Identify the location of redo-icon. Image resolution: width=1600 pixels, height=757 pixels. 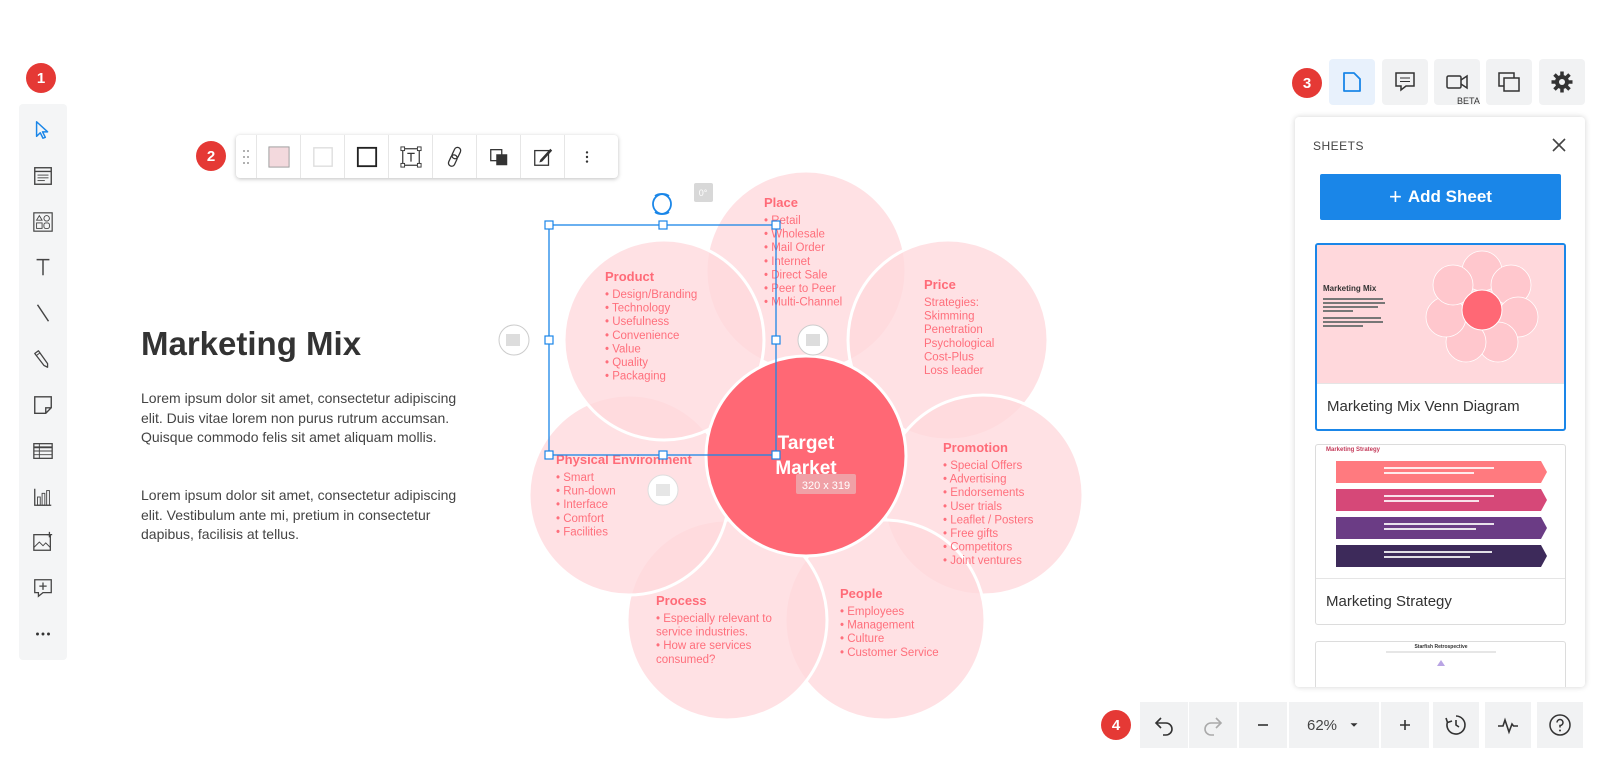
(1213, 726).